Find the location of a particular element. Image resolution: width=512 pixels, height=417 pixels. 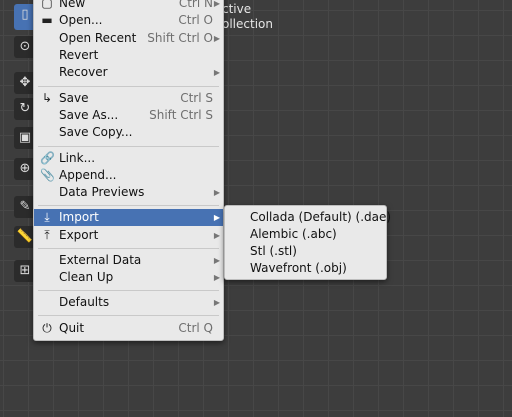

cursor-icon: ⊙ is located at coordinates (25, 46).